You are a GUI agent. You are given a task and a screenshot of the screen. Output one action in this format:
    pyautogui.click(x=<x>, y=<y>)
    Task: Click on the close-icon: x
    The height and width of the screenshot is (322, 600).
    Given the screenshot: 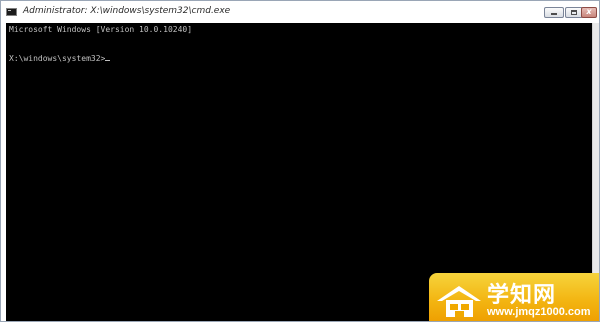 What is the action you would take?
    pyautogui.click(x=589, y=11)
    